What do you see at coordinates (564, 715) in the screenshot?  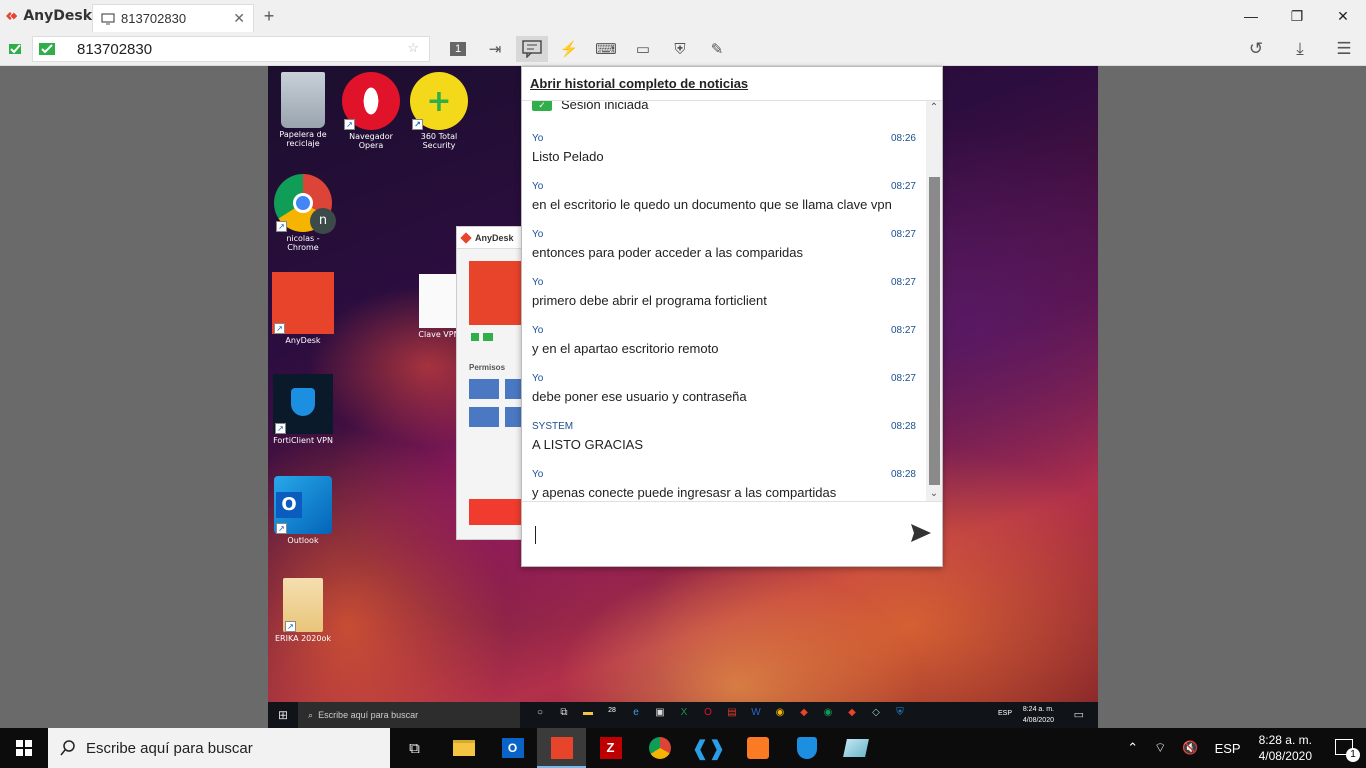 I see `remote-task-view-icon: ⧉` at bounding box center [564, 715].